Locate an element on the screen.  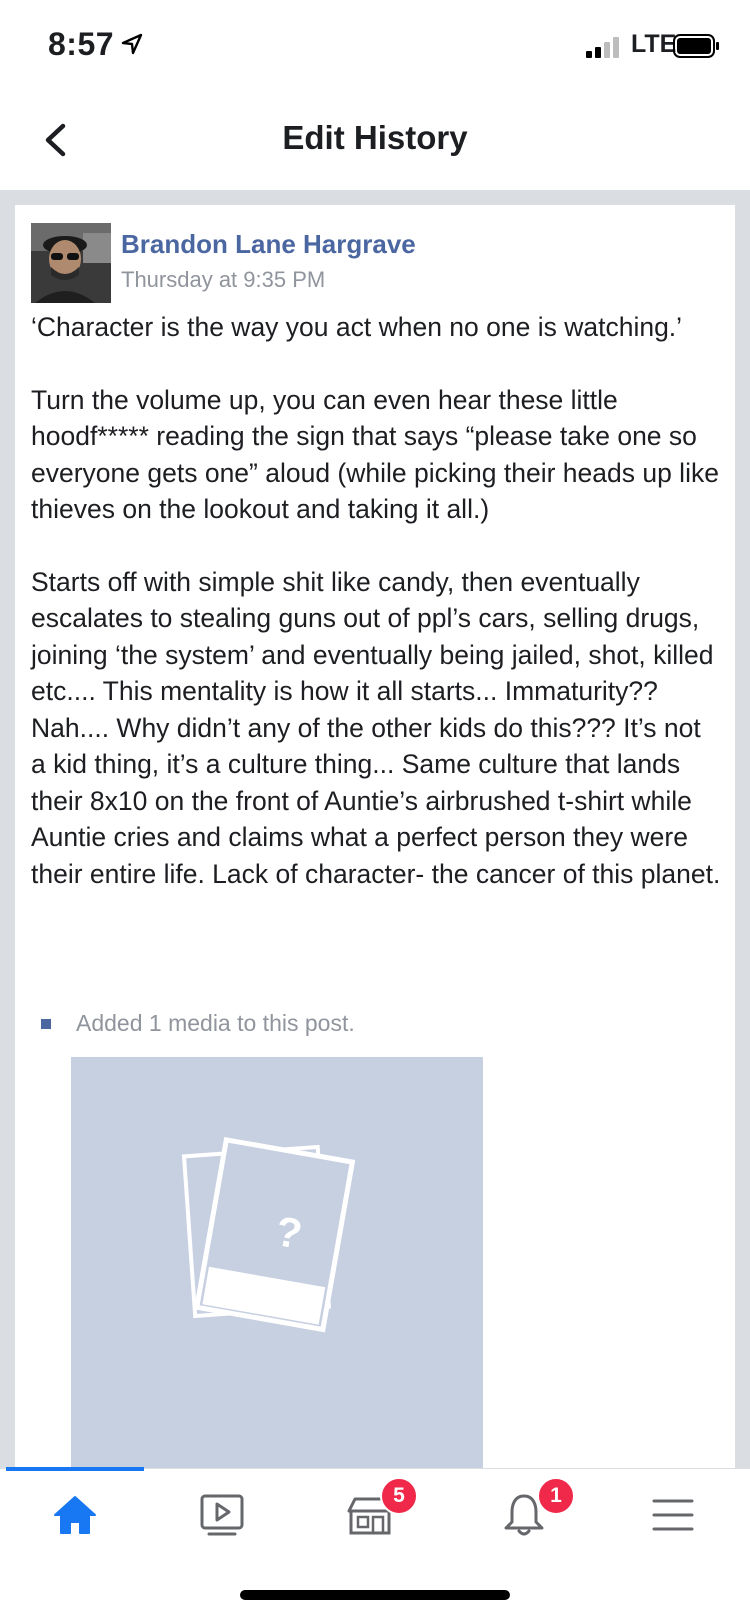
network-type: LTE is located at coordinates (654, 44).